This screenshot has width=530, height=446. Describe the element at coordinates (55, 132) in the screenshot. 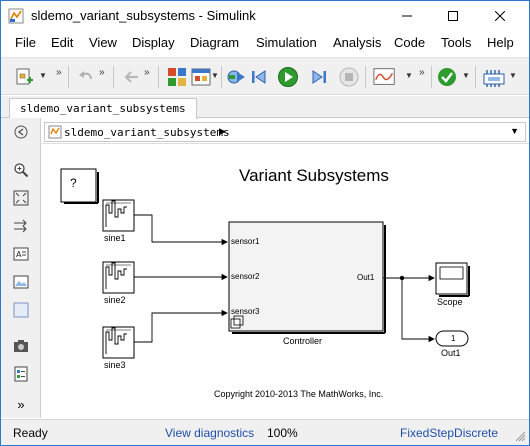

I see `model-icon` at that location.